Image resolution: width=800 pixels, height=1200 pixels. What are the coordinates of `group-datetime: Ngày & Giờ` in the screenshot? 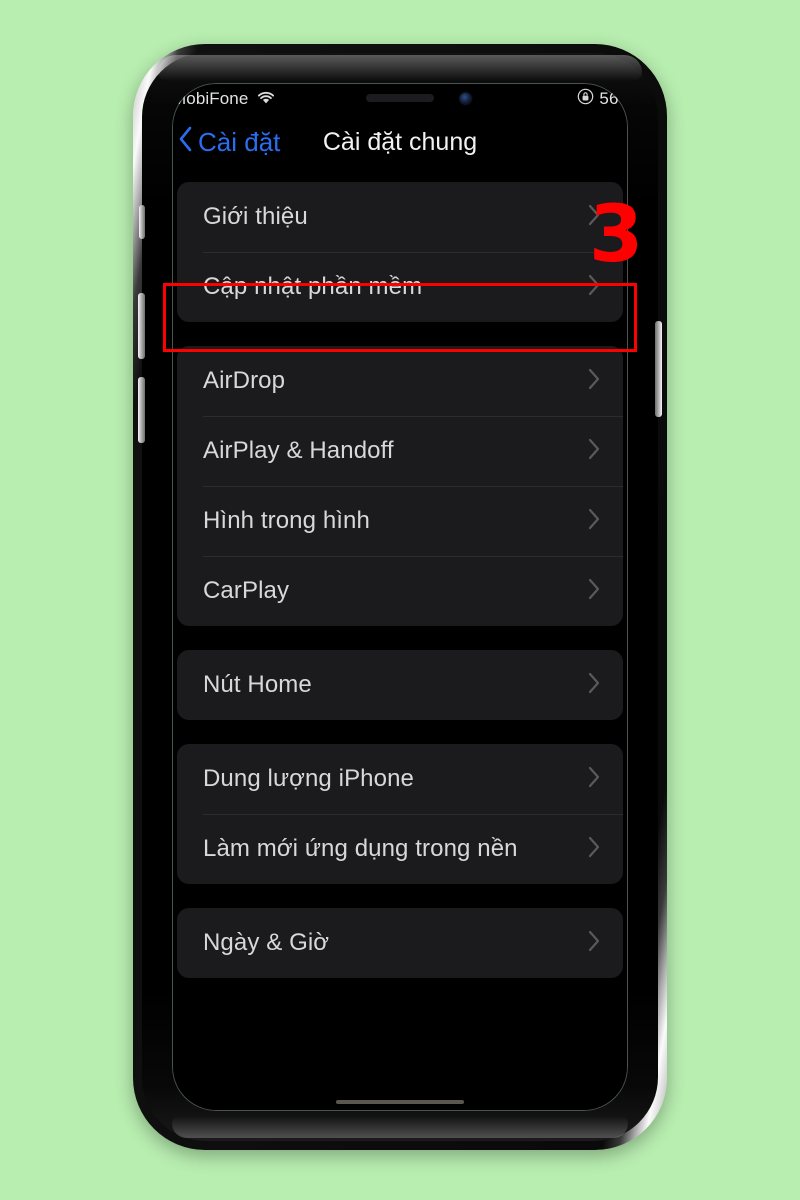 It's located at (400, 943).